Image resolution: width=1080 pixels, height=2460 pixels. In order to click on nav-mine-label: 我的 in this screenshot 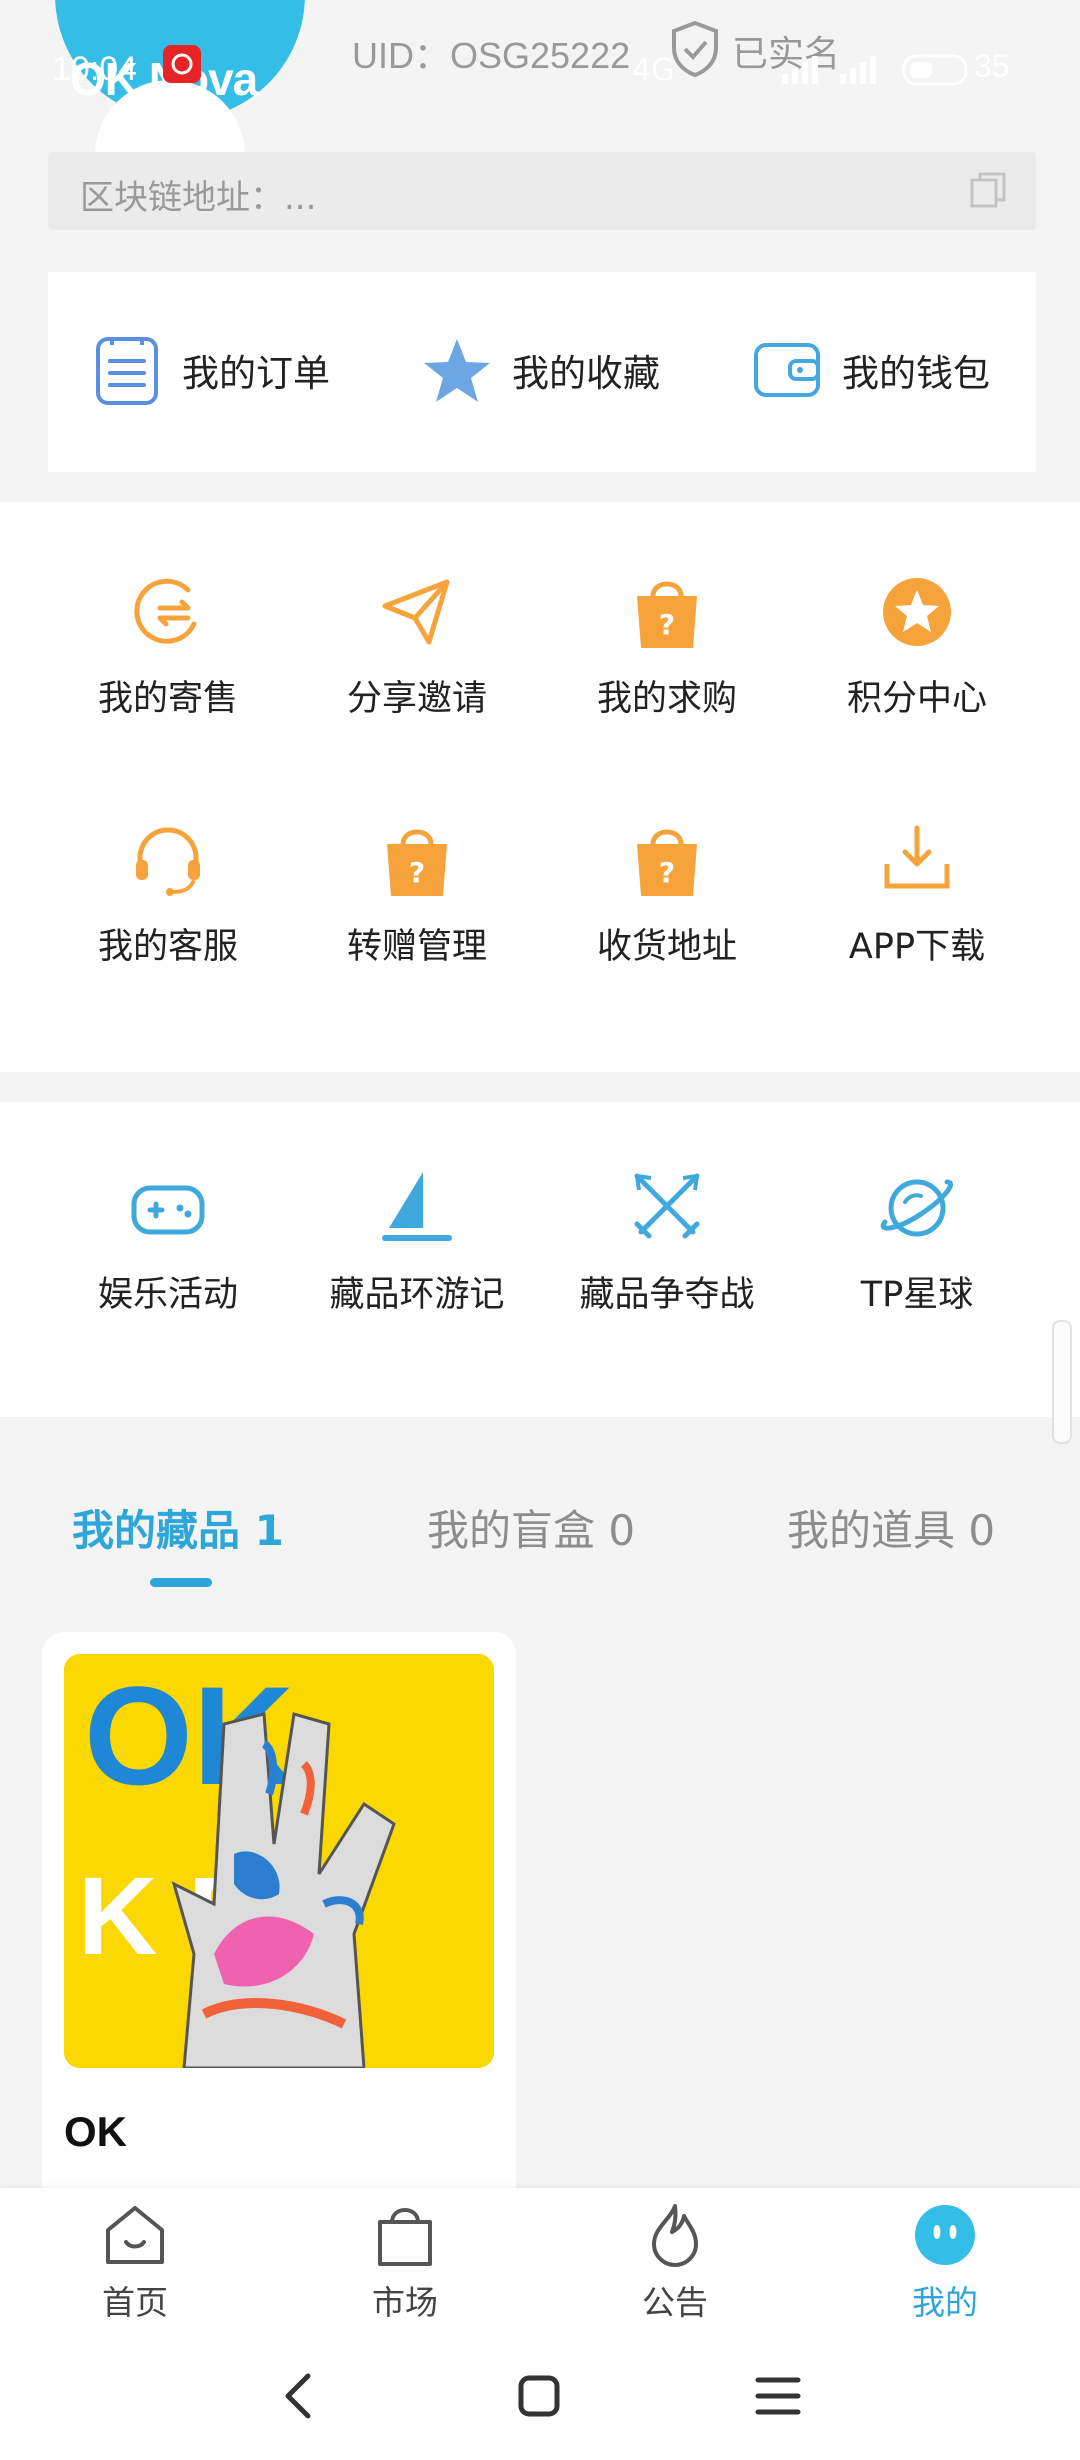, I will do `click(945, 2302)`.